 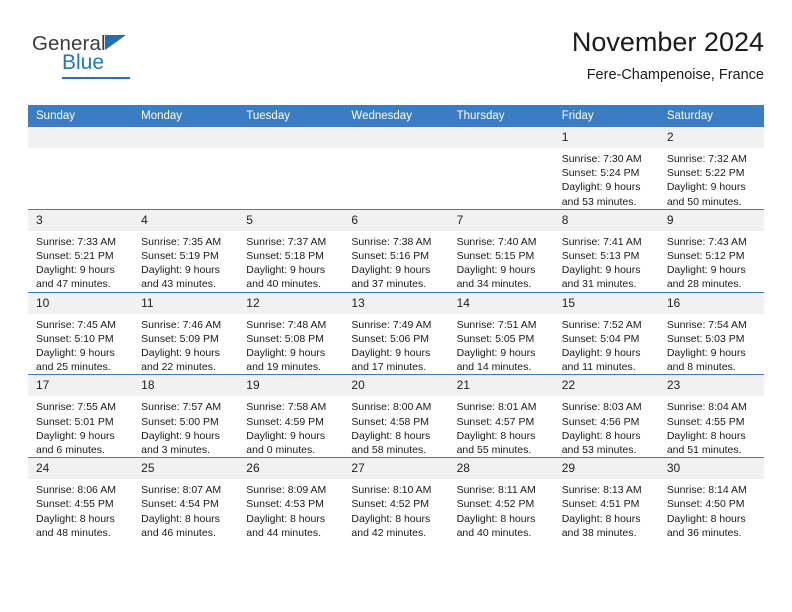 What do you see at coordinates (283, 532) in the screenshot?
I see `day-daylight2-text: and 44 minutes.` at bounding box center [283, 532].